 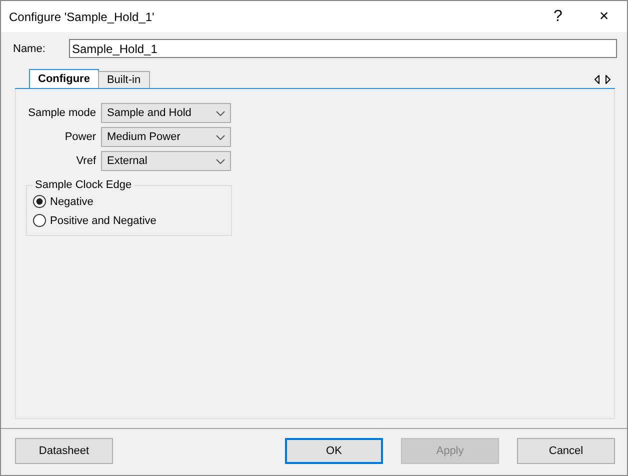 What do you see at coordinates (64, 451) in the screenshot?
I see `dialog-button: Datasheet` at bounding box center [64, 451].